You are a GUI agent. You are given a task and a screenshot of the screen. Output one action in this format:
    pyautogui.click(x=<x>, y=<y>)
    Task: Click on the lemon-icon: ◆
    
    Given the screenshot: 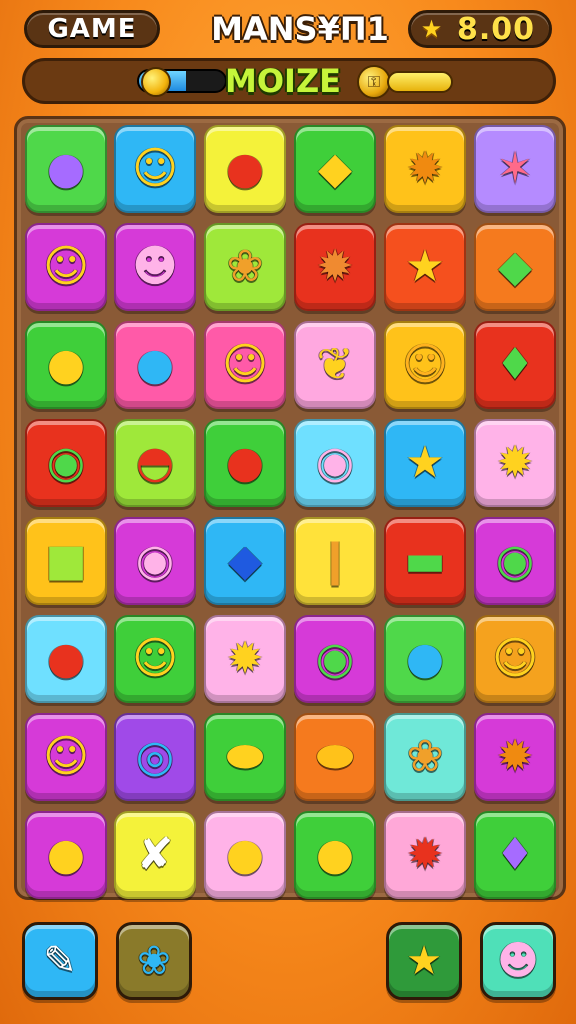 What is the action you would take?
    pyautogui.click(x=335, y=168)
    